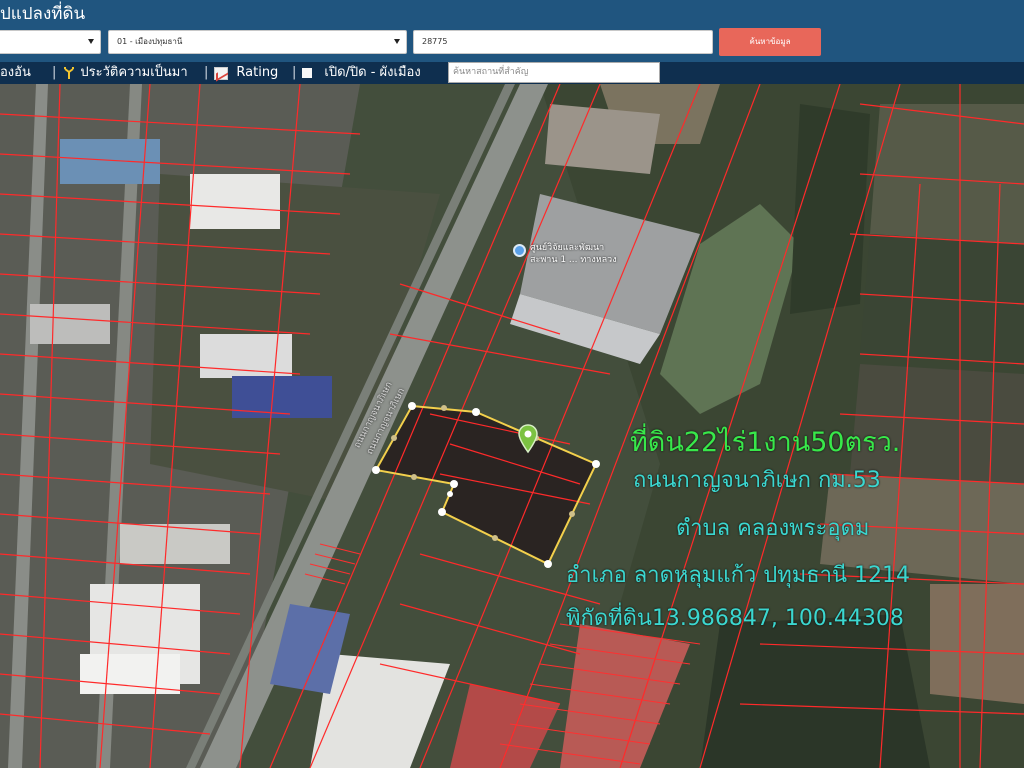  I want to click on chart-icon, so click(221, 73).